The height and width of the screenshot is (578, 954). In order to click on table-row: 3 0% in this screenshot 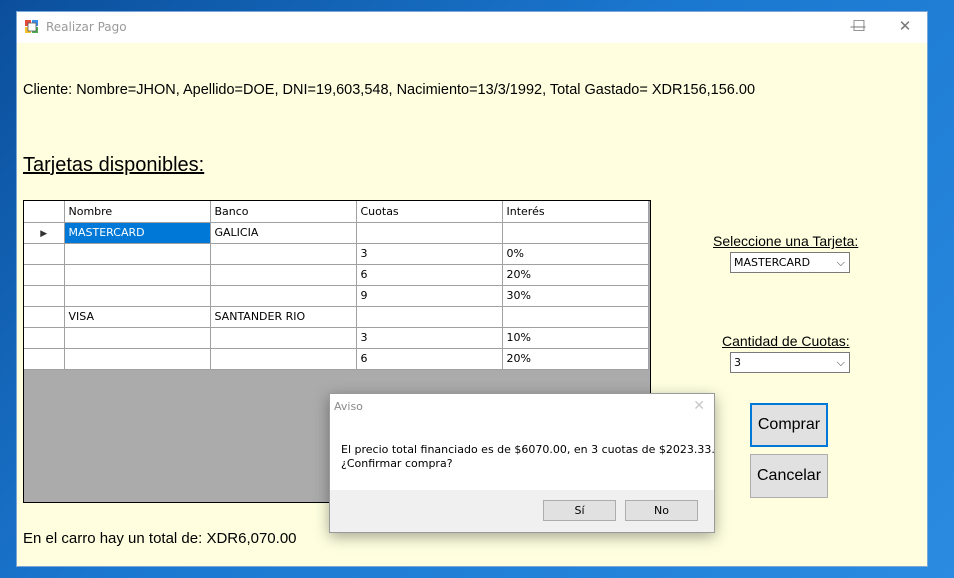, I will do `click(336, 254)`.